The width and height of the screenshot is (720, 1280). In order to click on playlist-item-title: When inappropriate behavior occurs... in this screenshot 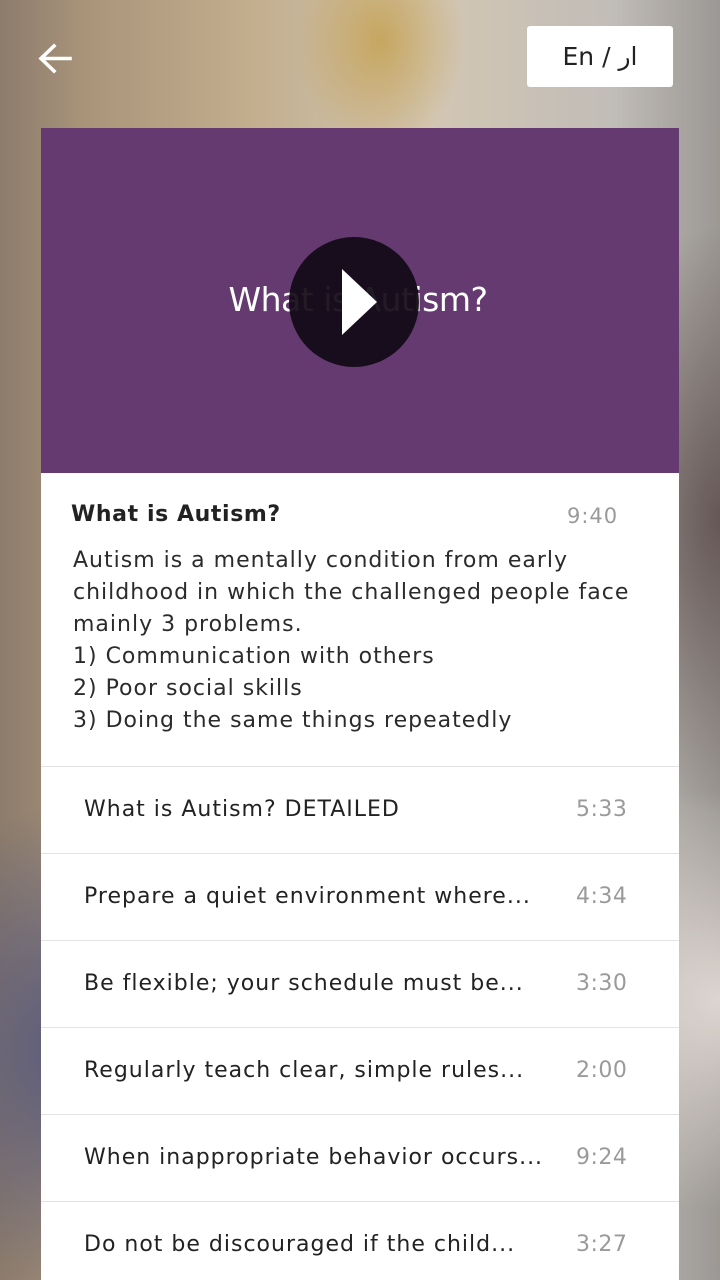, I will do `click(314, 1157)`.